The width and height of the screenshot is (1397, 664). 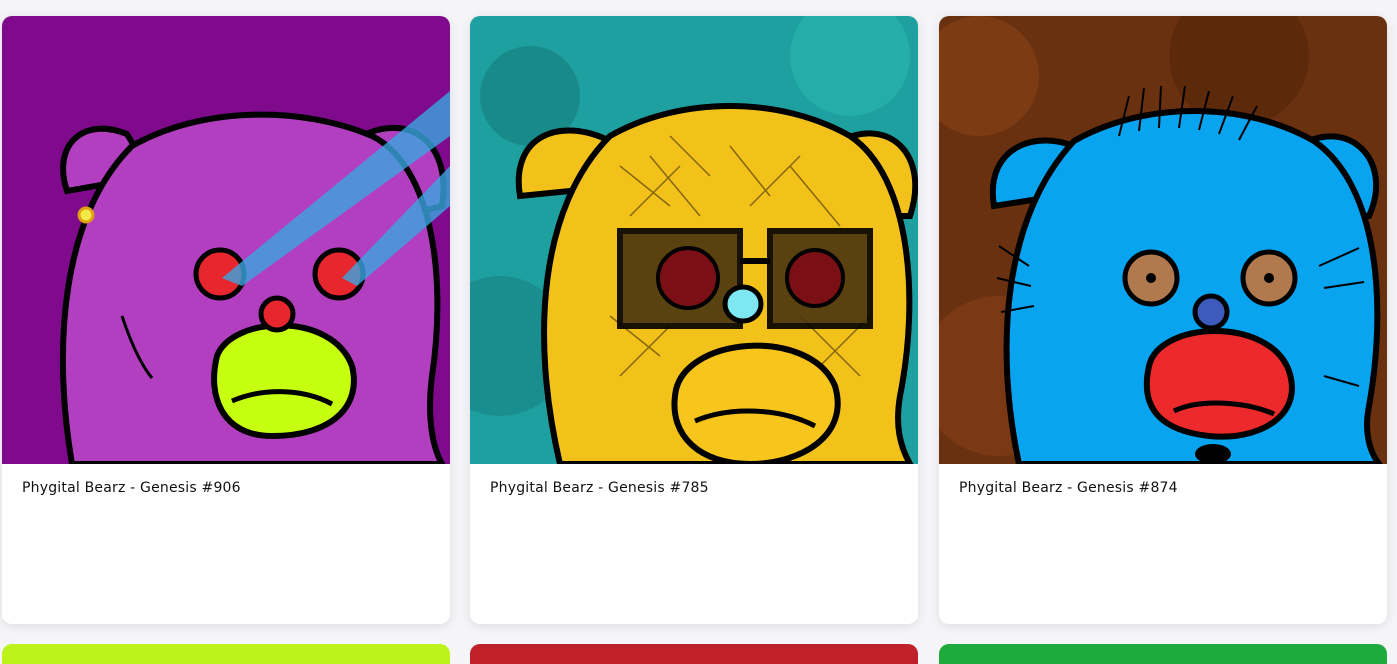 I want to click on nft-title: Phygital Bearz - Genesis #785, so click(x=599, y=488).